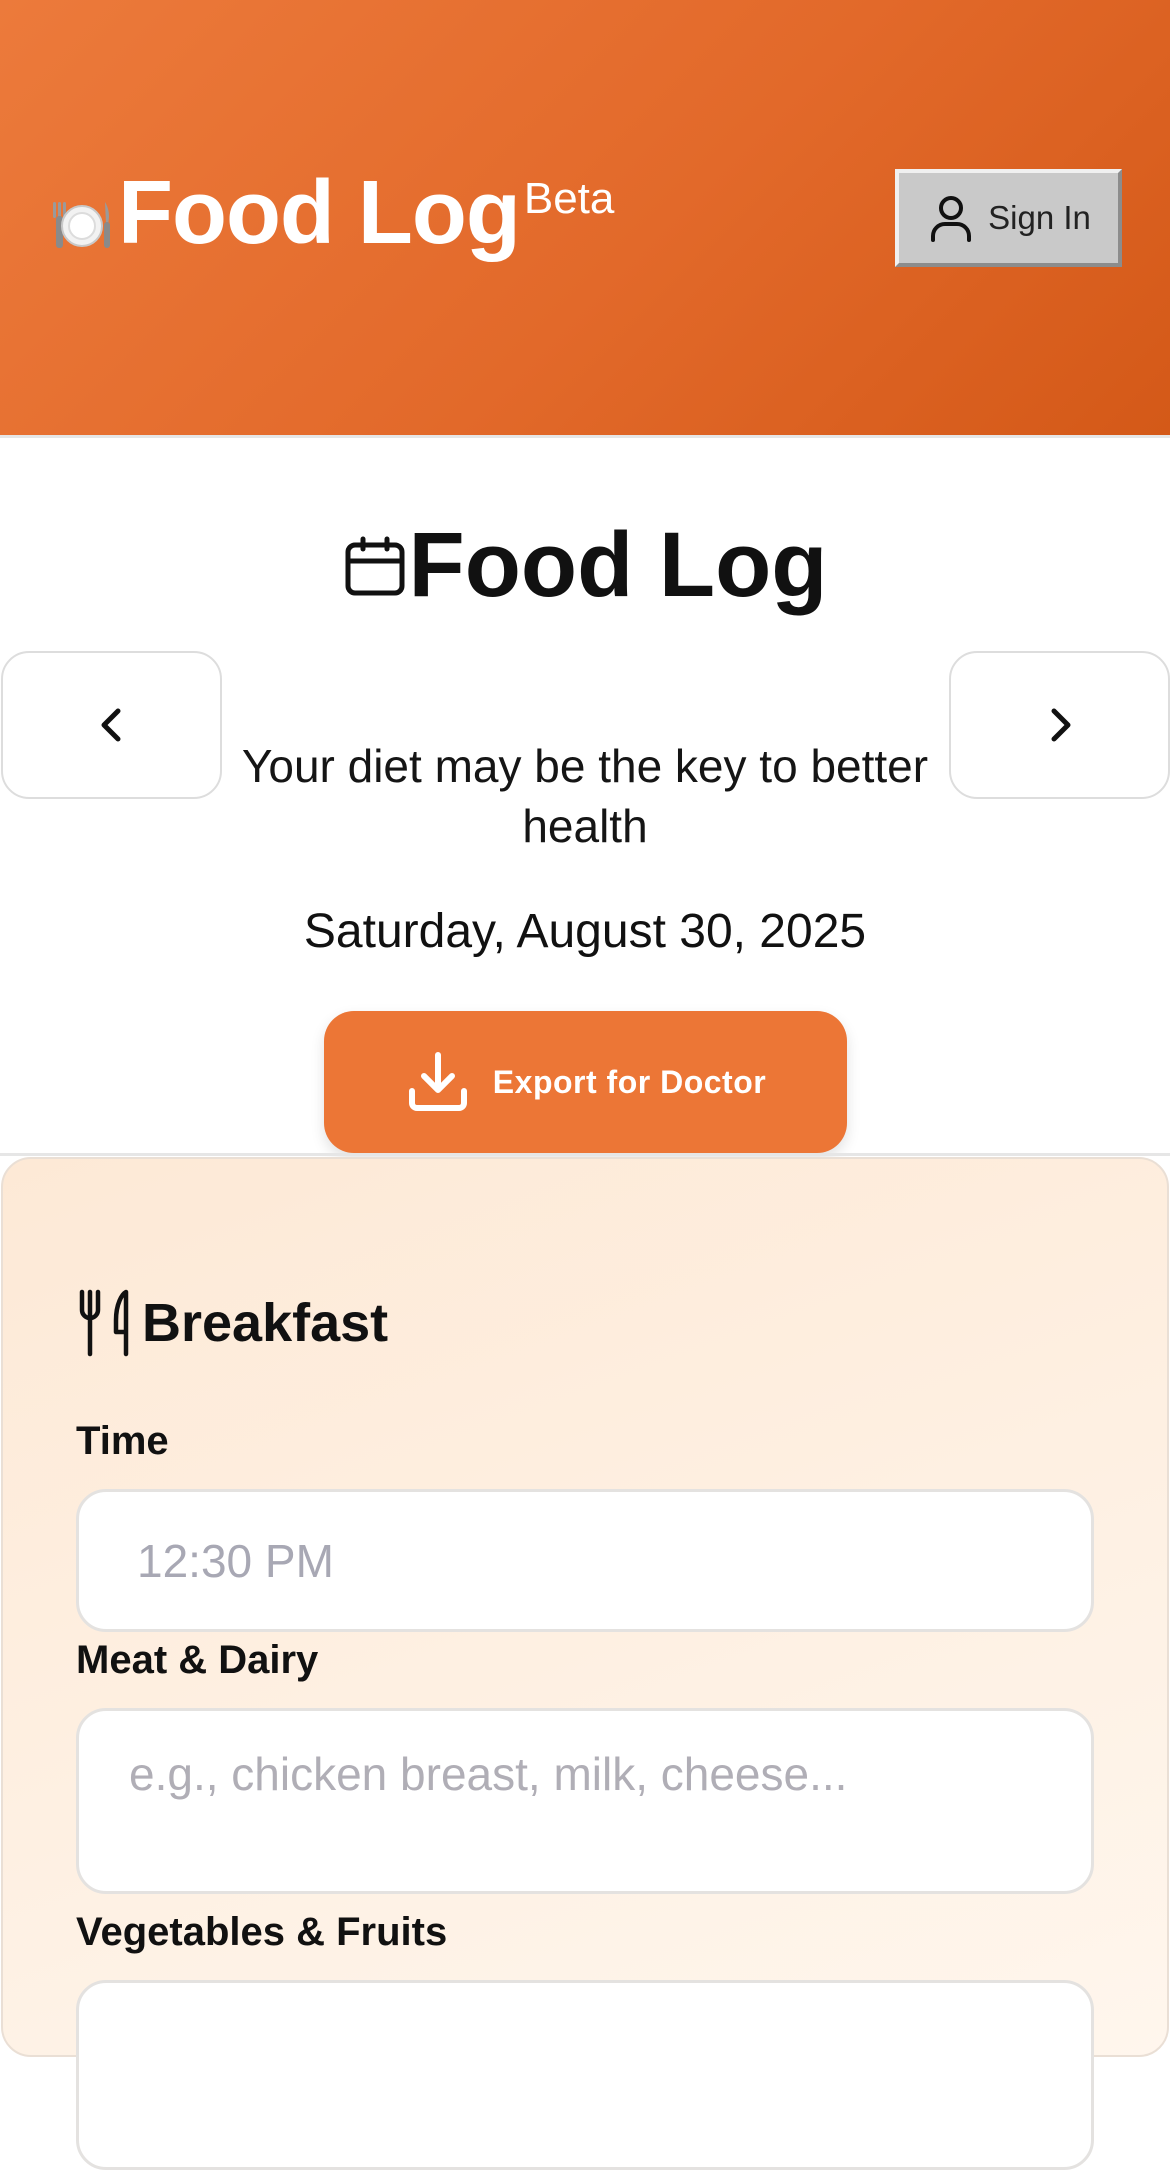 This screenshot has width=1170, height=2170. What do you see at coordinates (585, 1801) in the screenshot?
I see `meat-dairy-input` at bounding box center [585, 1801].